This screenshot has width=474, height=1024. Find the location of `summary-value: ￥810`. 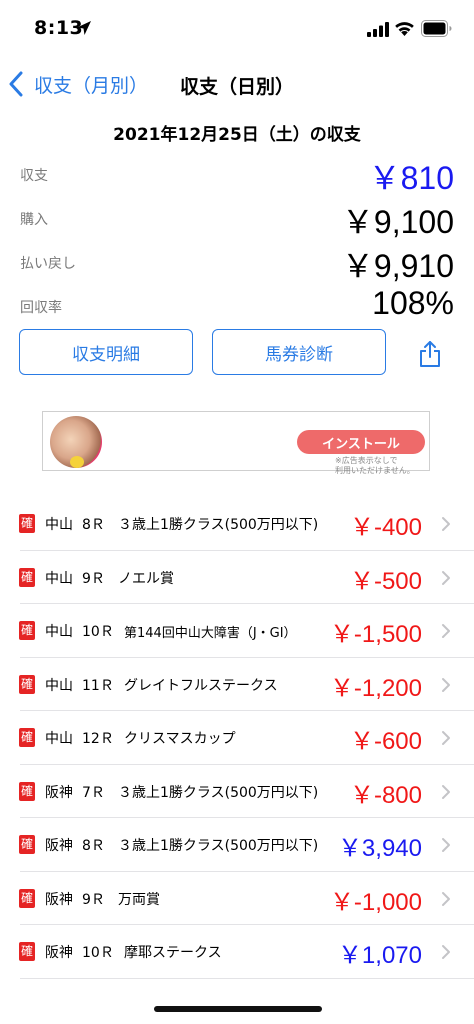

summary-value: ￥810 is located at coordinates (411, 178).